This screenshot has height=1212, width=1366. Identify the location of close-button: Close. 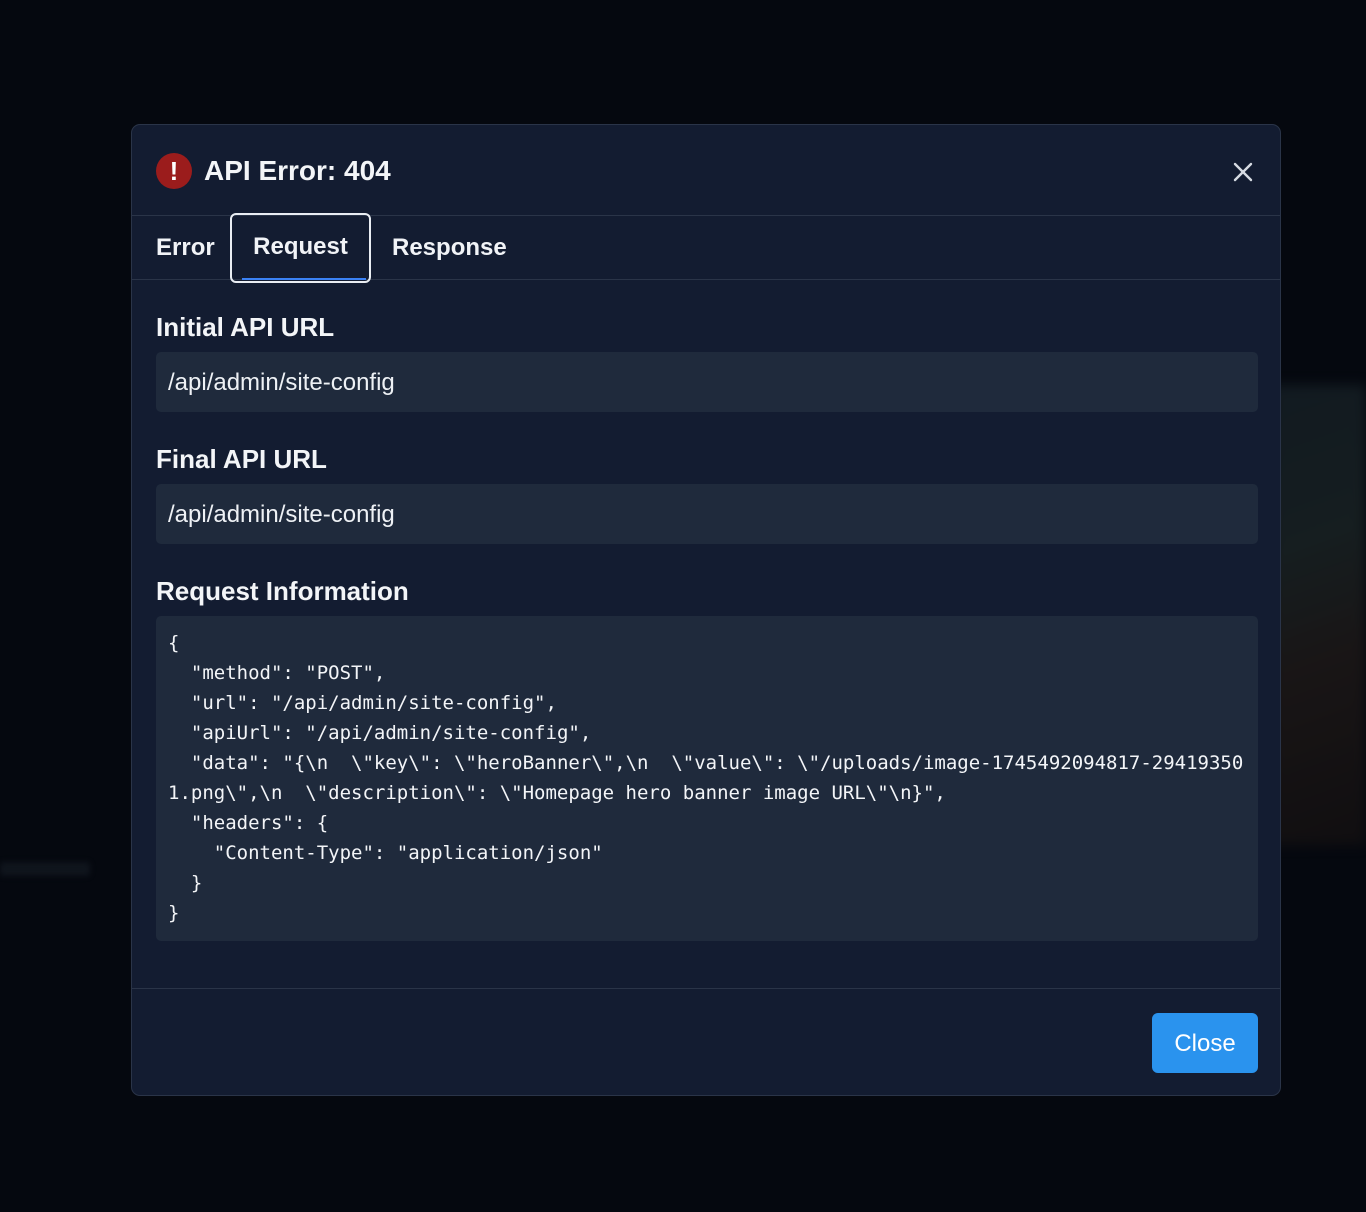
(1205, 1043).